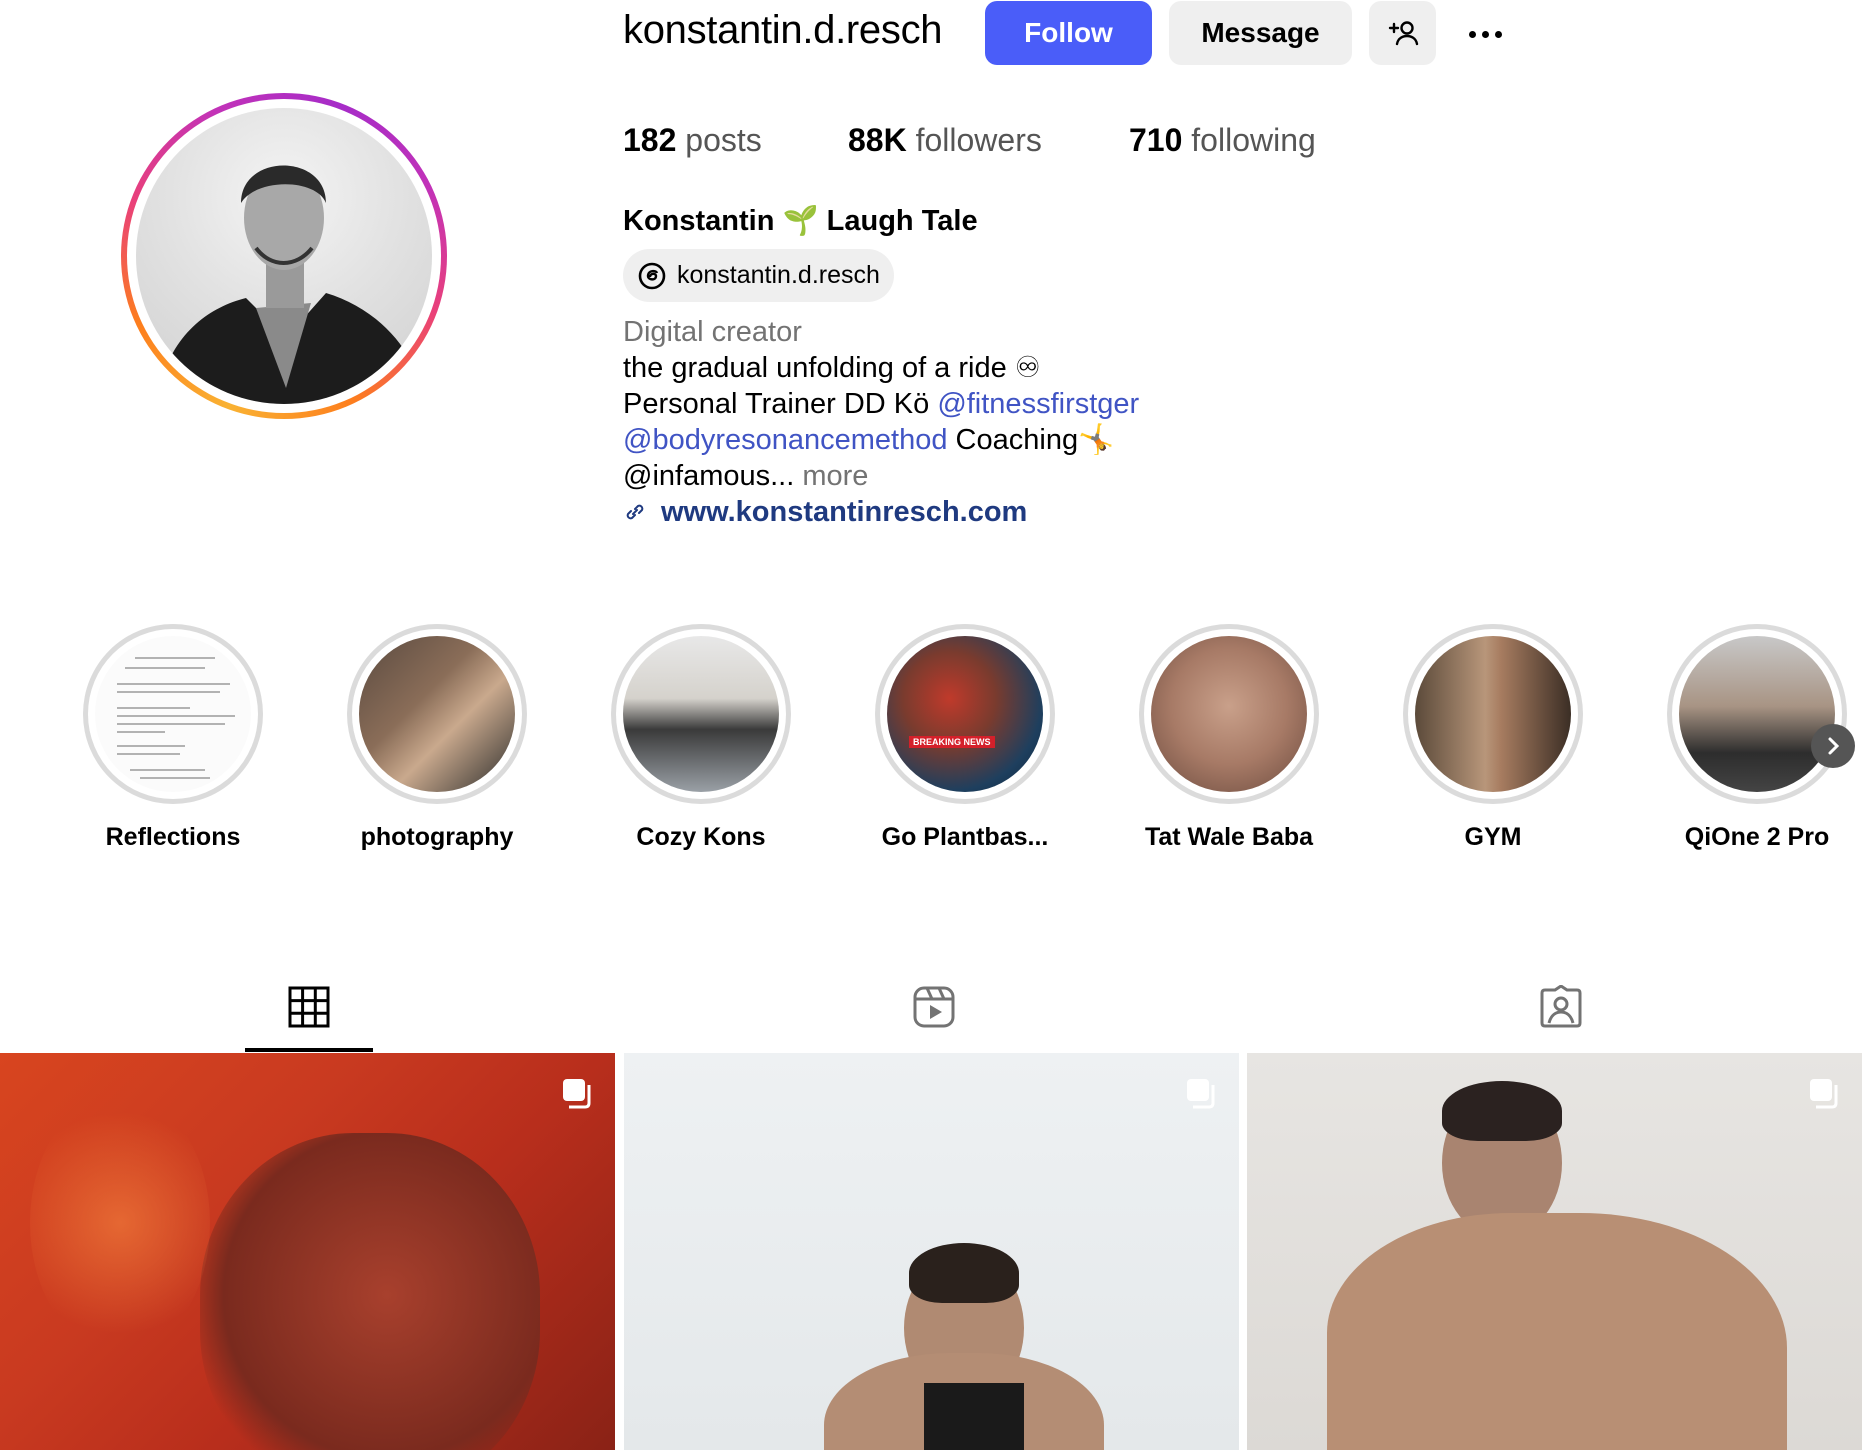 Image resolution: width=1862 pixels, height=1450 pixels. I want to click on threads-handle: konstantin.d.resch, so click(778, 275).